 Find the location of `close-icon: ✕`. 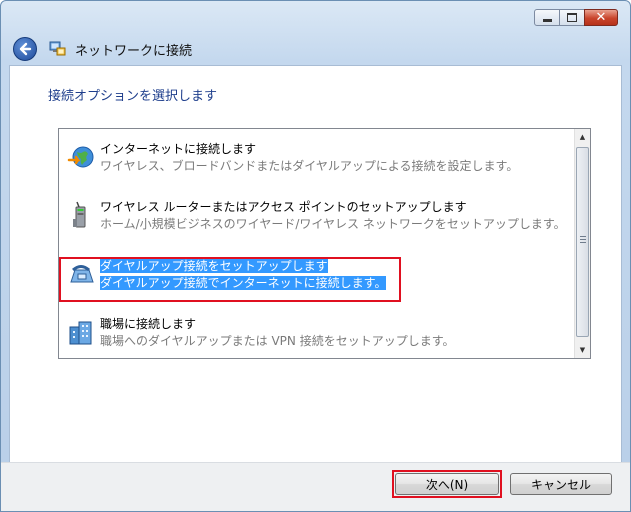

close-icon: ✕ is located at coordinates (601, 17).